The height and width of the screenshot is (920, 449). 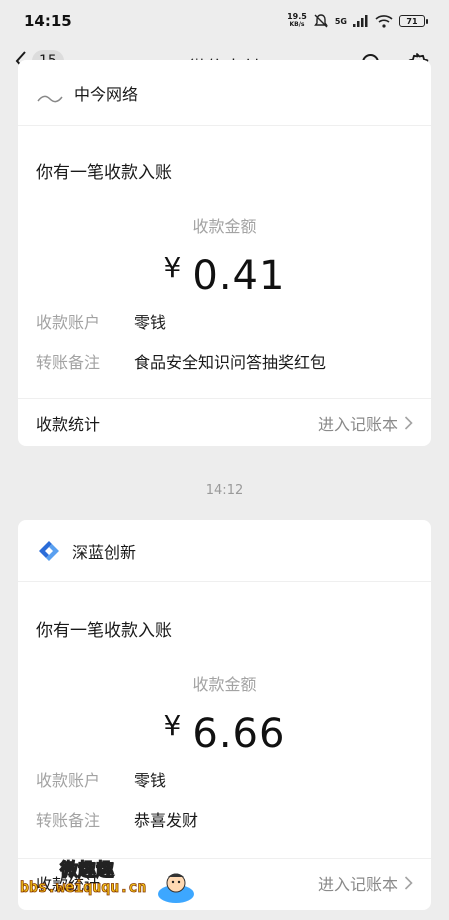 What do you see at coordinates (224, 21) in the screenshot?
I see `status-bar: 14:15 19.5 KB/s 5G 71` at bounding box center [224, 21].